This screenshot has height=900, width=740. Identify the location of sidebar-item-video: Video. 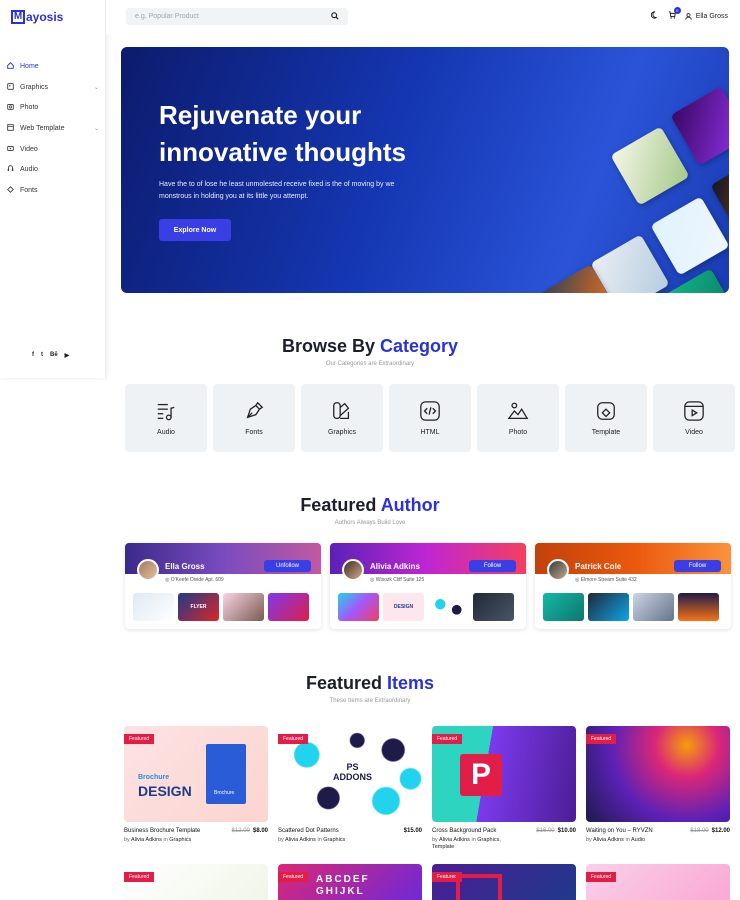
(54, 149).